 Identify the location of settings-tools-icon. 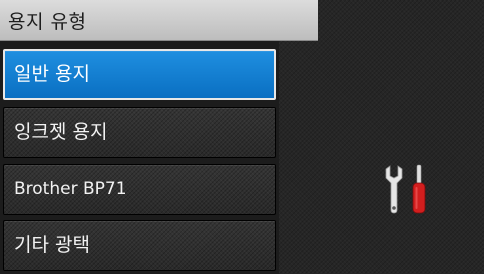
(409, 189).